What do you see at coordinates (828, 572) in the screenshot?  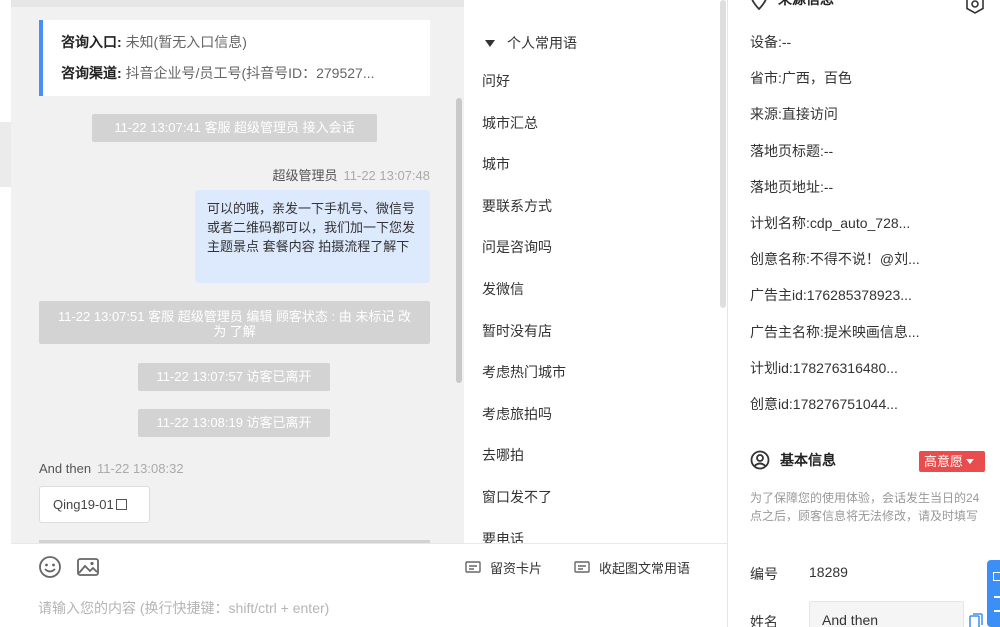 I see `customer-number-value: 18289` at bounding box center [828, 572].